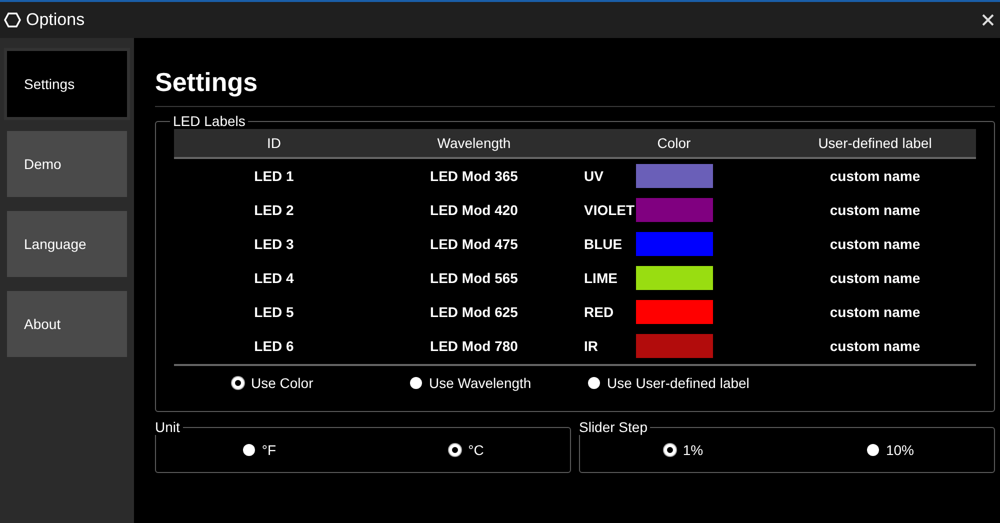  Describe the element at coordinates (474, 278) in the screenshot. I see `table-cell: LED Mod 565` at that location.